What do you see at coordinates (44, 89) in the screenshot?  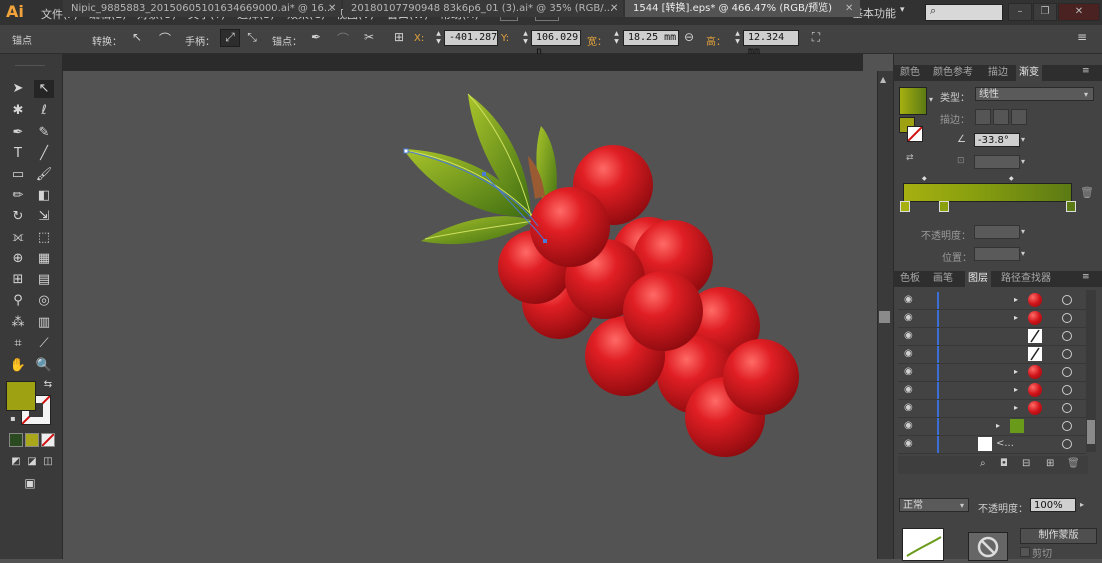 I see `direct-selection-tool-icon: ↖` at bounding box center [44, 89].